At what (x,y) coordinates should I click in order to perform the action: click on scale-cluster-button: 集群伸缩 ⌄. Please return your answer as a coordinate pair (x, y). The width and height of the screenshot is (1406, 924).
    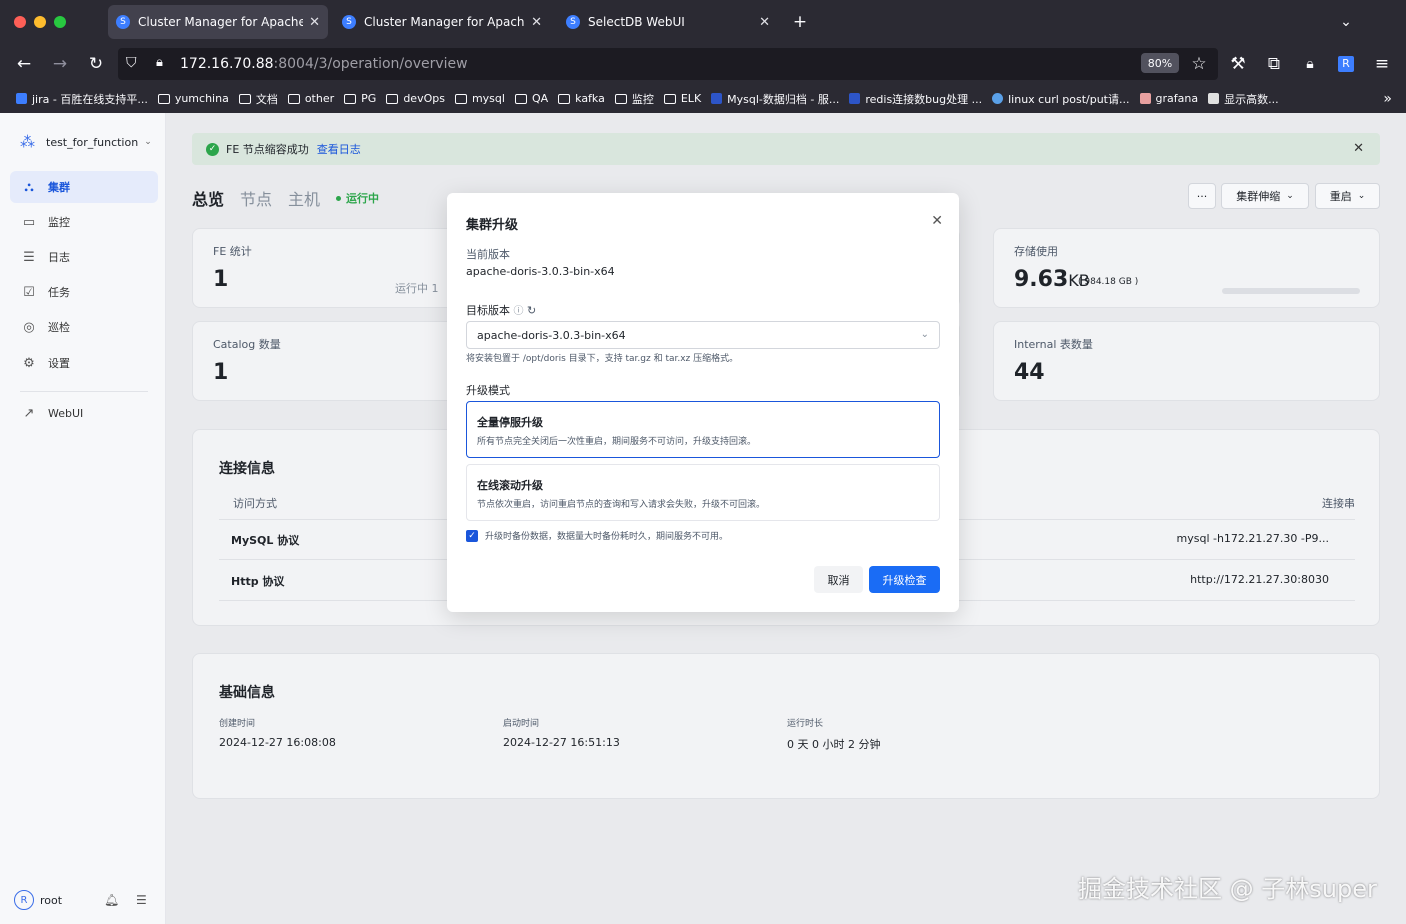
    Looking at the image, I should click on (1265, 196).